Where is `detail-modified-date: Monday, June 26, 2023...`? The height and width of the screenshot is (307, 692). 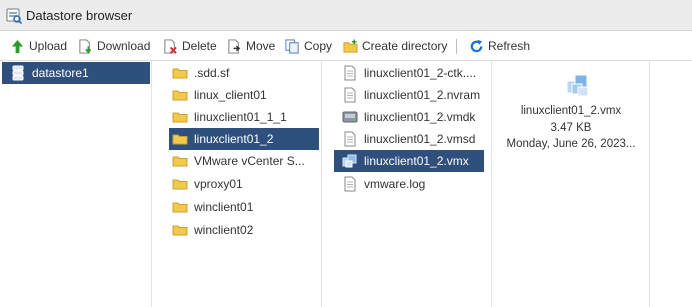 detail-modified-date: Monday, June 26, 2023... is located at coordinates (571, 144).